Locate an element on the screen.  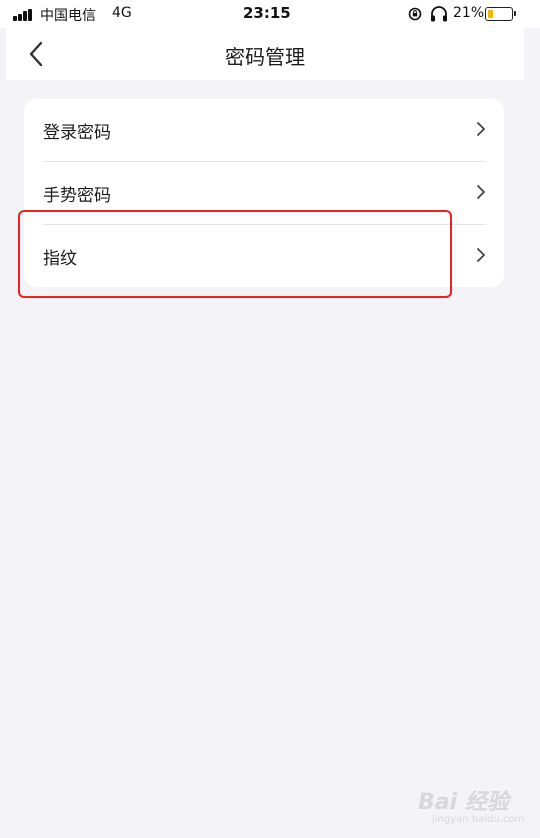
row-label: 手势密码 is located at coordinates (77, 196).